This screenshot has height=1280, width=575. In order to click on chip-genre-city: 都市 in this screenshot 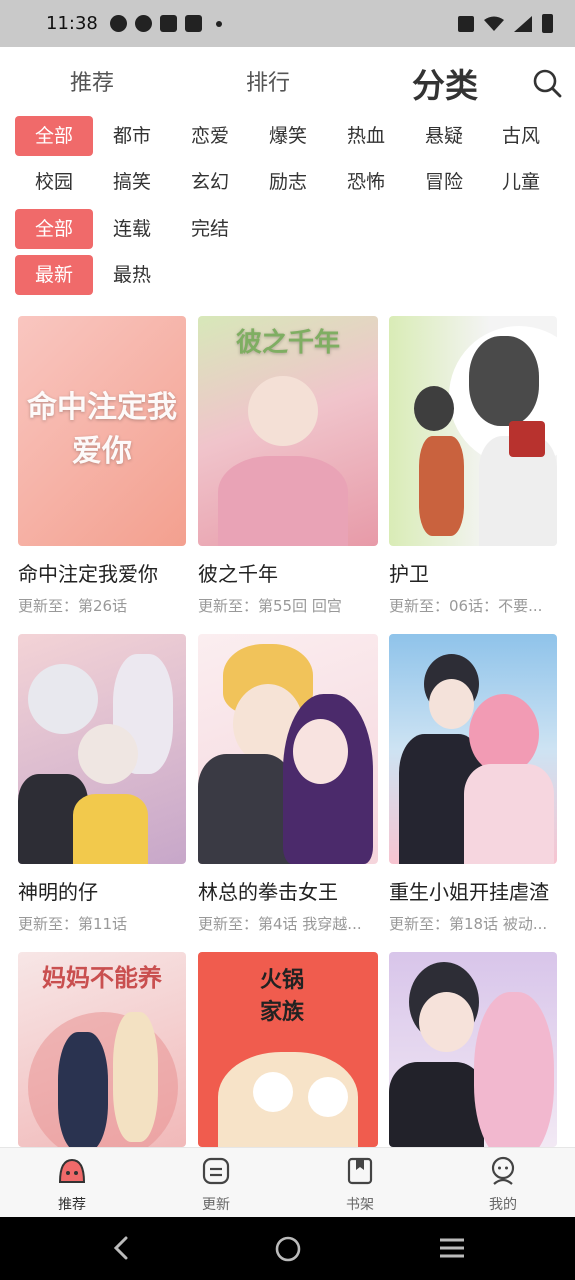, I will do `click(132, 136)`.